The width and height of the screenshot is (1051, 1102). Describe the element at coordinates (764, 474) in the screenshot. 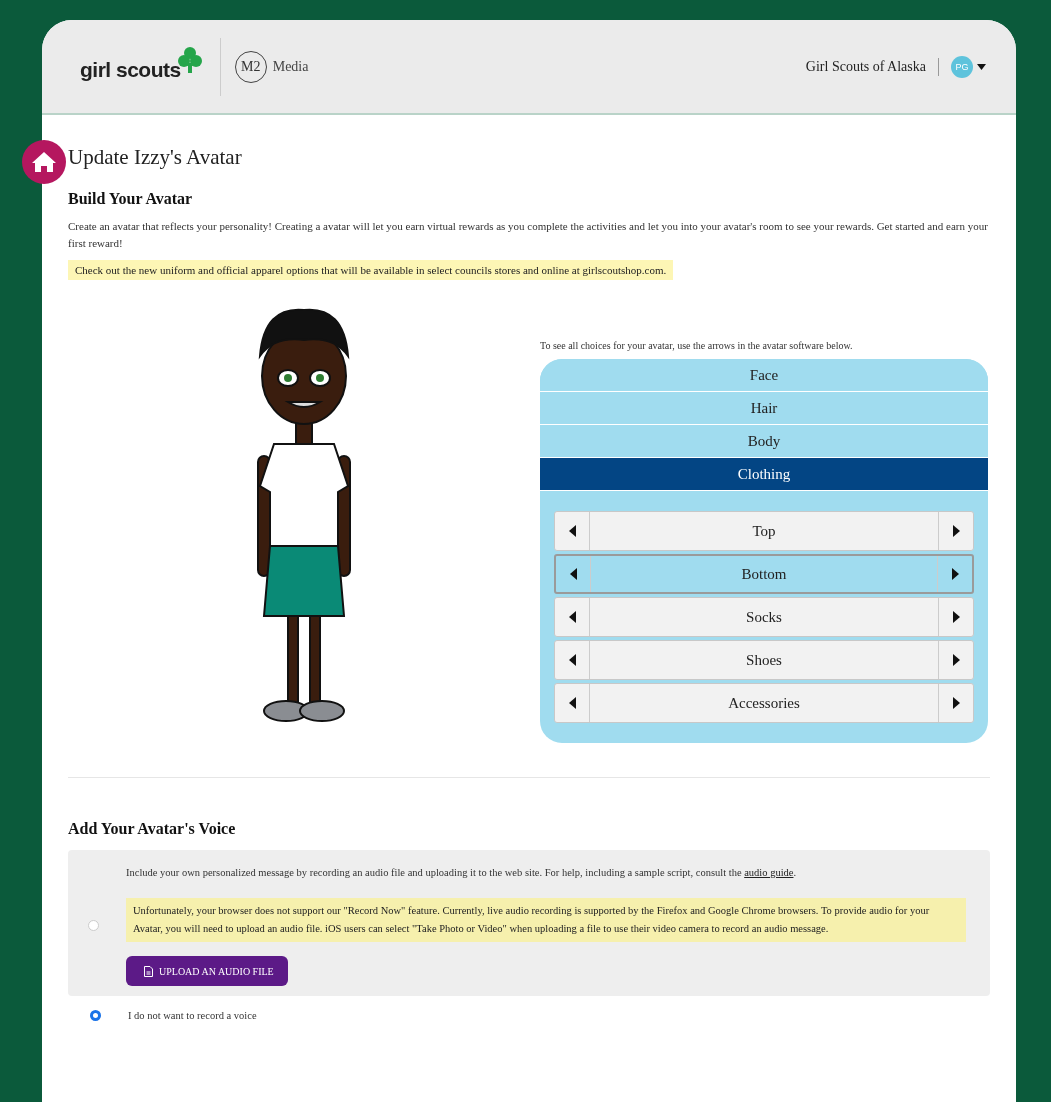

I see `category-tab: Clothing` at that location.